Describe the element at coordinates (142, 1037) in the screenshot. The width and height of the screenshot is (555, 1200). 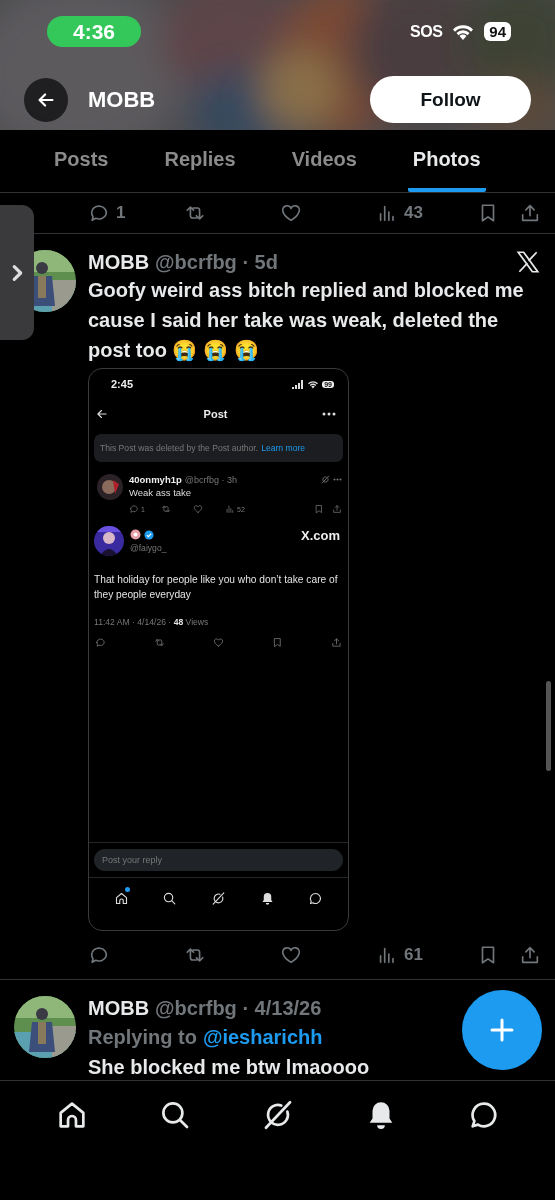
I see `replying-to-label: Replying to` at that location.